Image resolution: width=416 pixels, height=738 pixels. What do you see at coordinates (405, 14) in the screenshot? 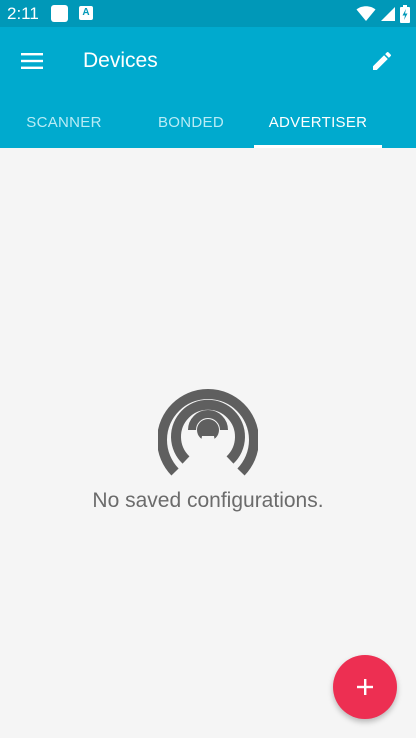
I see `battery-charging-icon` at bounding box center [405, 14].